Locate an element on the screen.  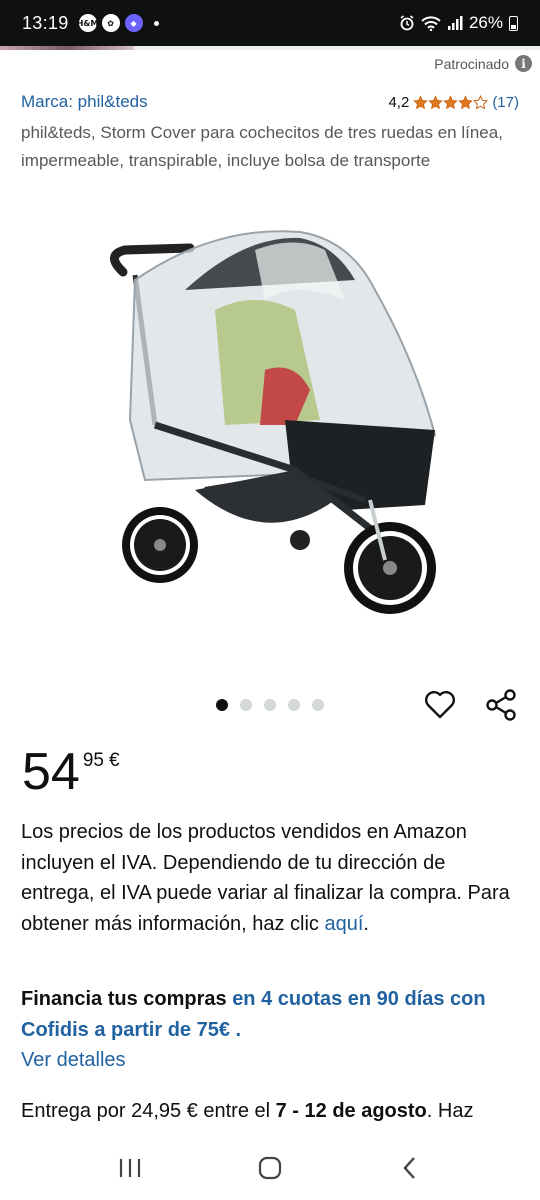
delivery-prefix: Entrega por 24,95 € entre el is located at coordinates (148, 1111).